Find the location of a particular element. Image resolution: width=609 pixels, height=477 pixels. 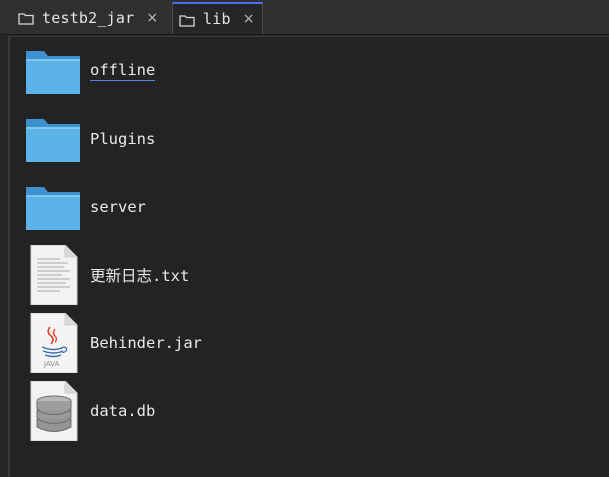

list-item-offline: offline is located at coordinates (204, 71).